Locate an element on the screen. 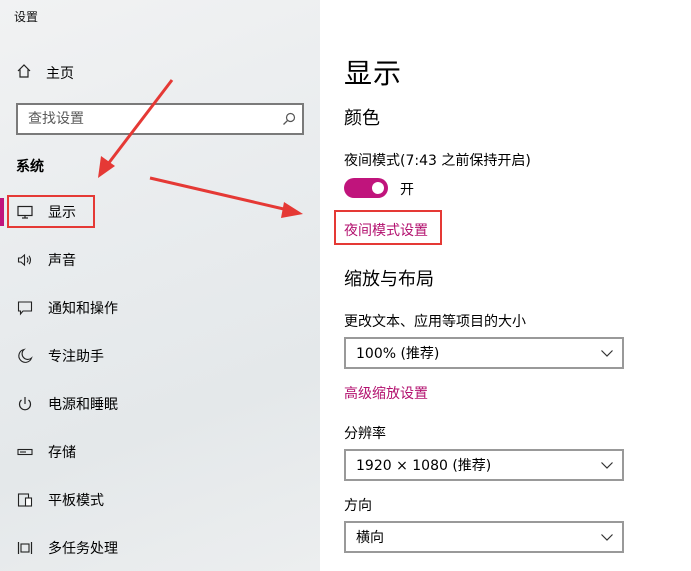  power-icon is located at coordinates (25, 404).